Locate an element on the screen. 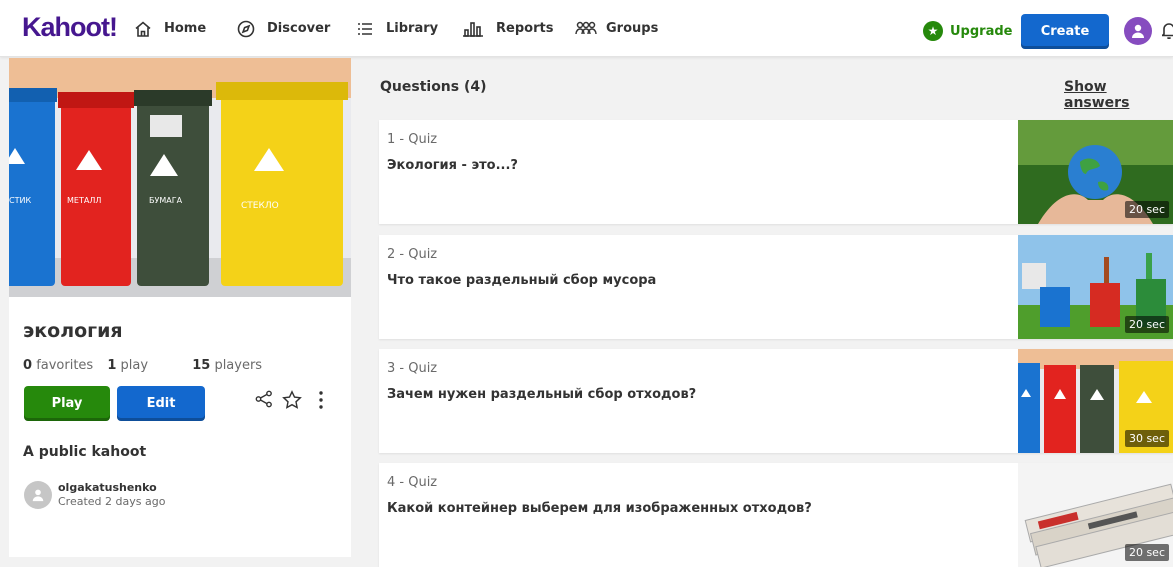  kahoot-title: экология is located at coordinates (73, 331).